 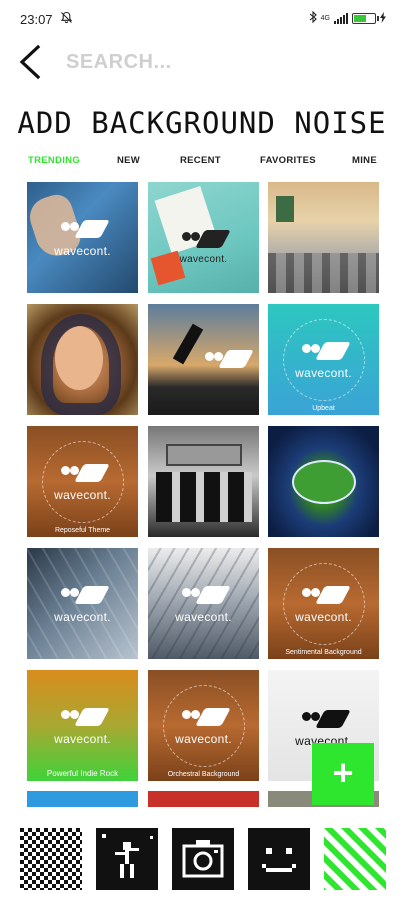 What do you see at coordinates (365, 18) in the screenshot?
I see `battery-icon` at bounding box center [365, 18].